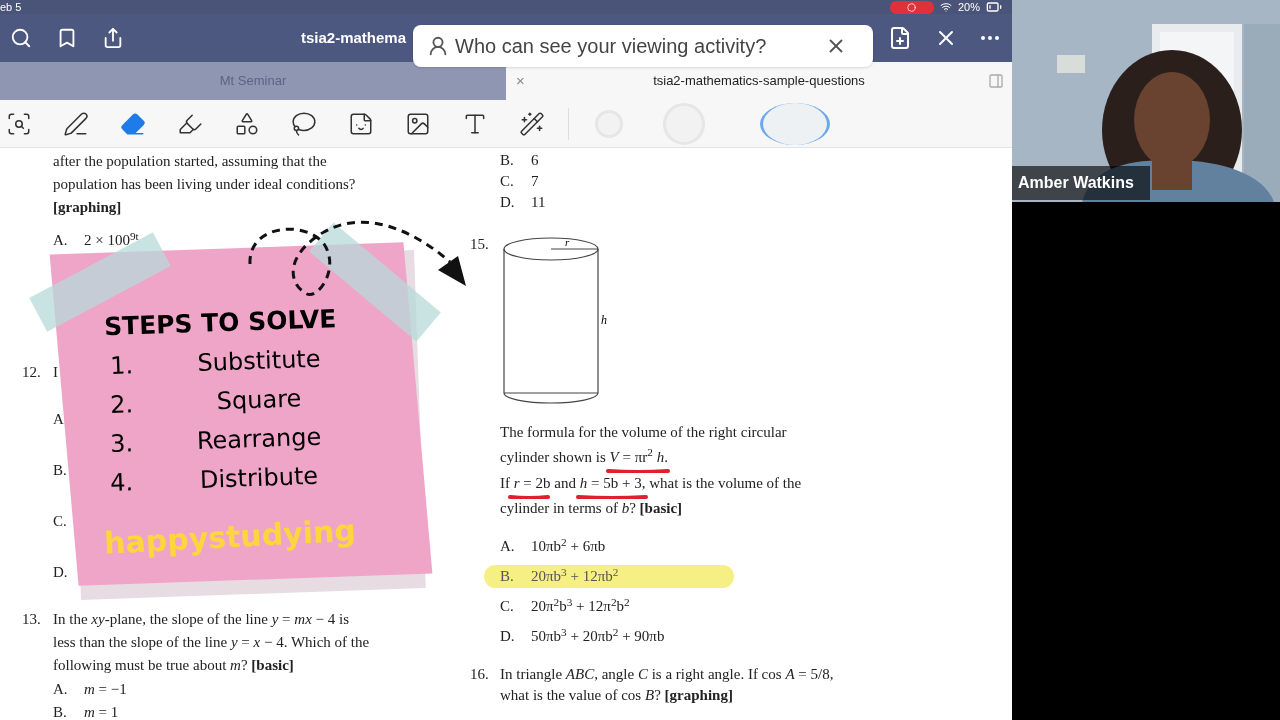 The height and width of the screenshot is (720, 1280). What do you see at coordinates (259, 360) in the screenshot?
I see `step-text: Substitute` at bounding box center [259, 360].